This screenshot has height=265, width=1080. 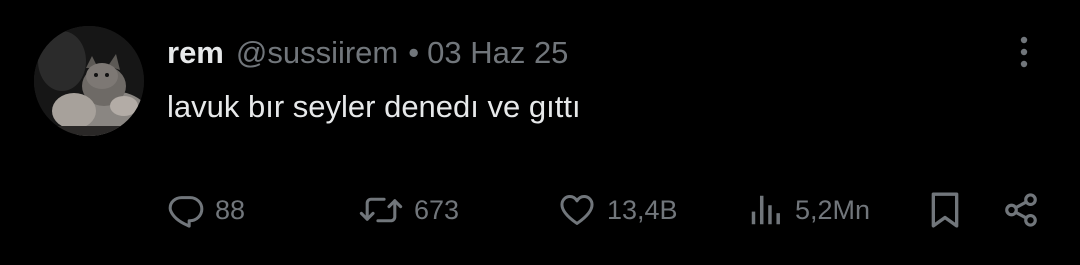 I want to click on share-icon, so click(x=1021, y=210).